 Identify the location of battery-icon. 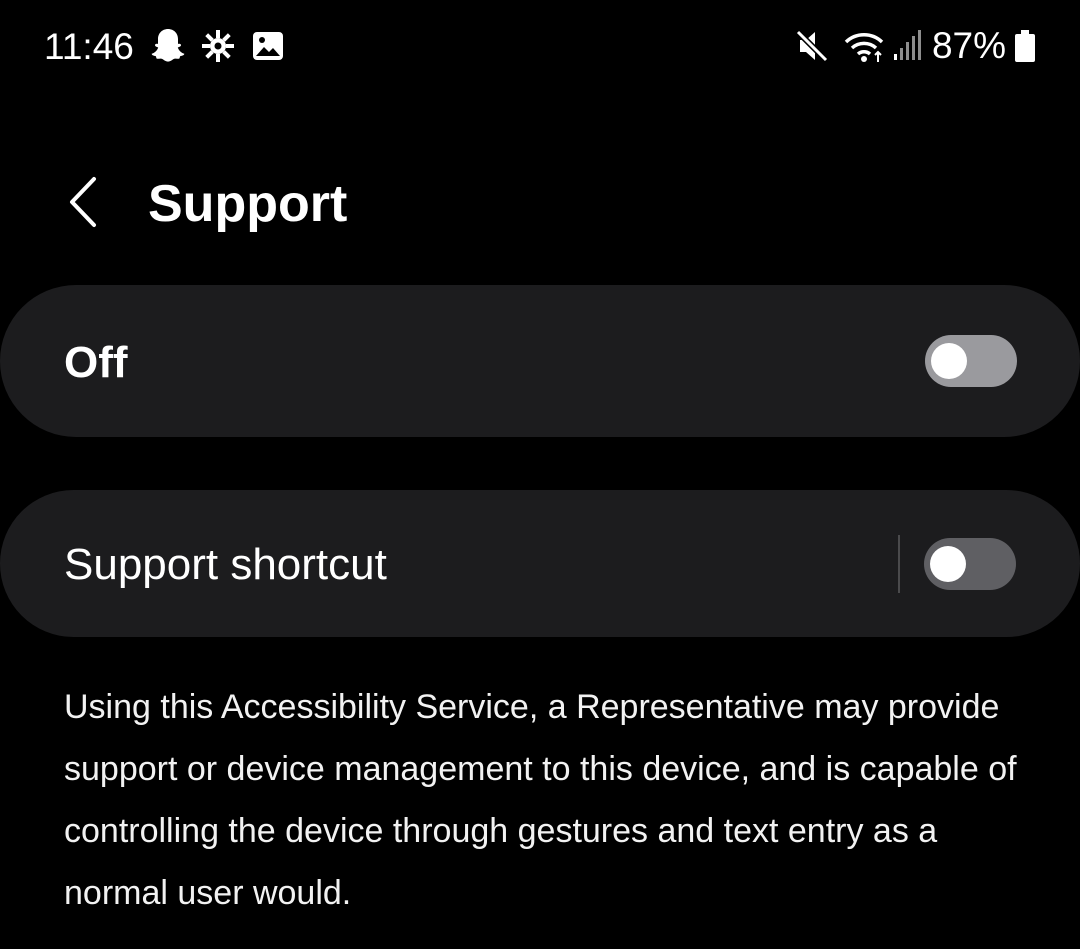
(1025, 46).